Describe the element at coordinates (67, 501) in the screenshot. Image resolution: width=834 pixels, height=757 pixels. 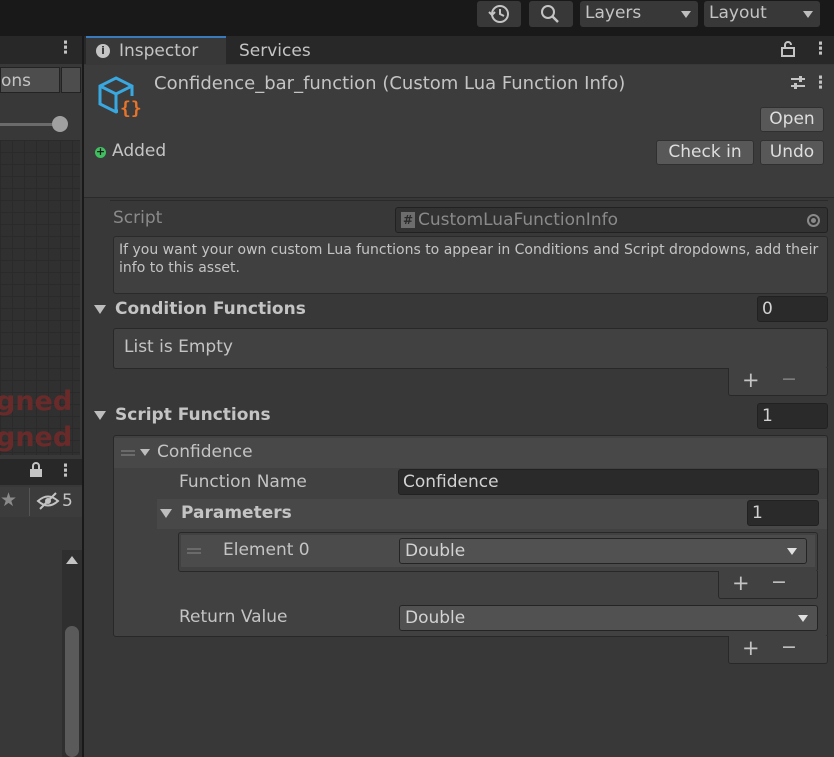
I see `hidden-count: 5` at that location.